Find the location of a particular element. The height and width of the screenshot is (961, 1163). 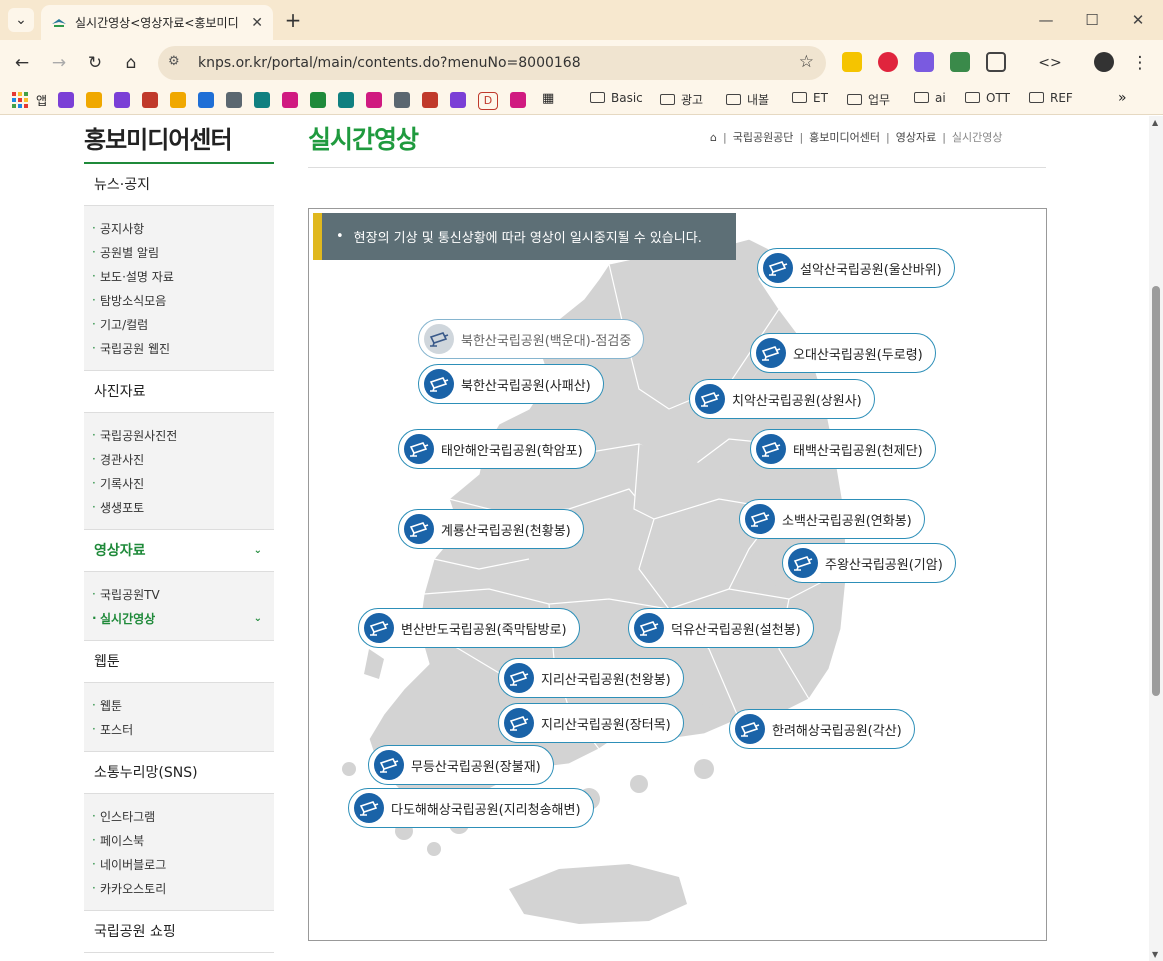

tab-search-button: ⌄ is located at coordinates (21, 20).